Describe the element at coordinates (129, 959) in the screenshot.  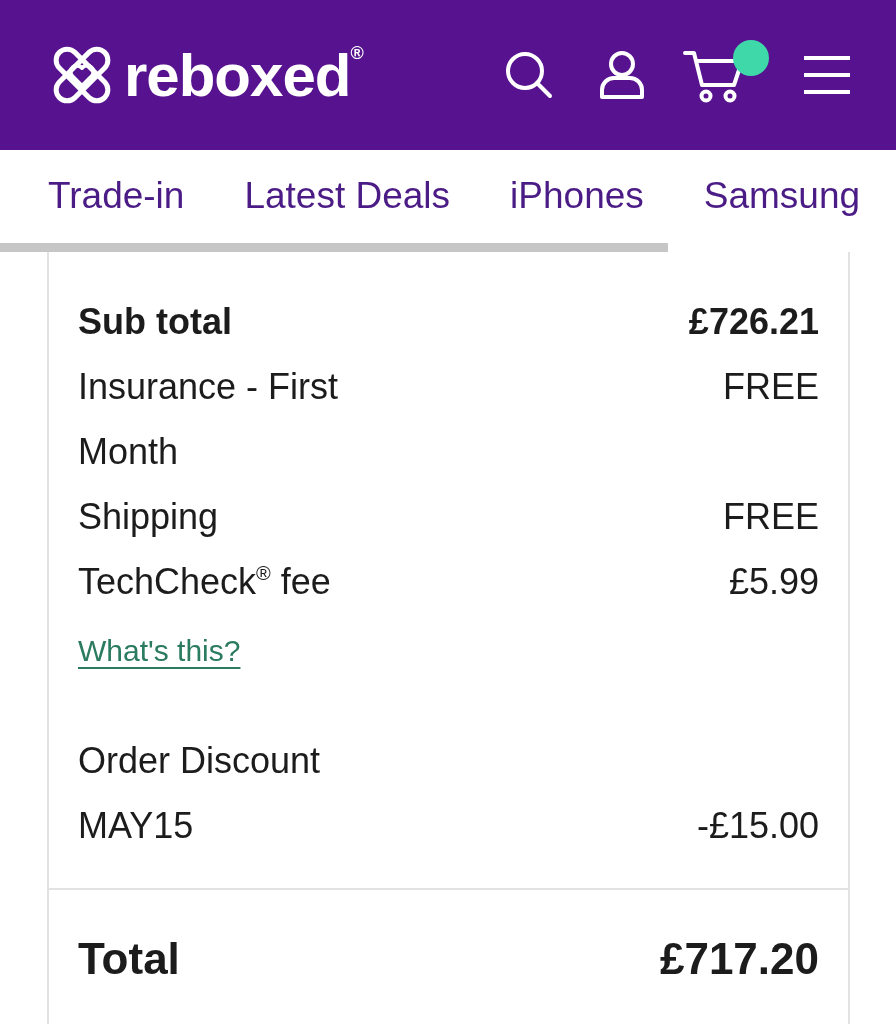
I see `total-label: Total` at that location.